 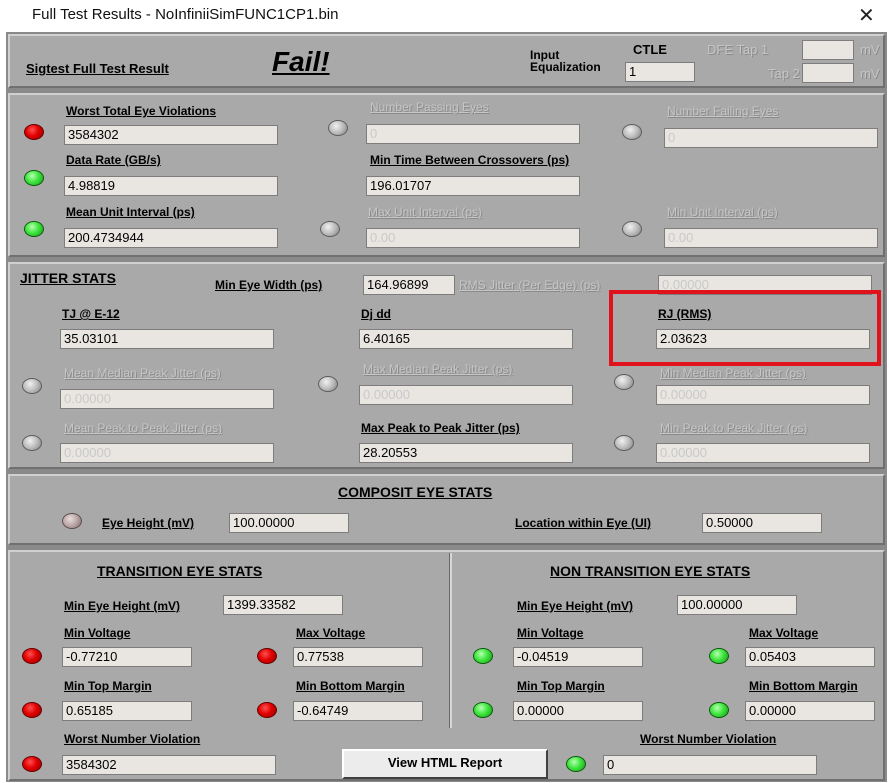 What do you see at coordinates (167, 453) in the screenshot?
I see `mean-p2p-field: 0.00000` at bounding box center [167, 453].